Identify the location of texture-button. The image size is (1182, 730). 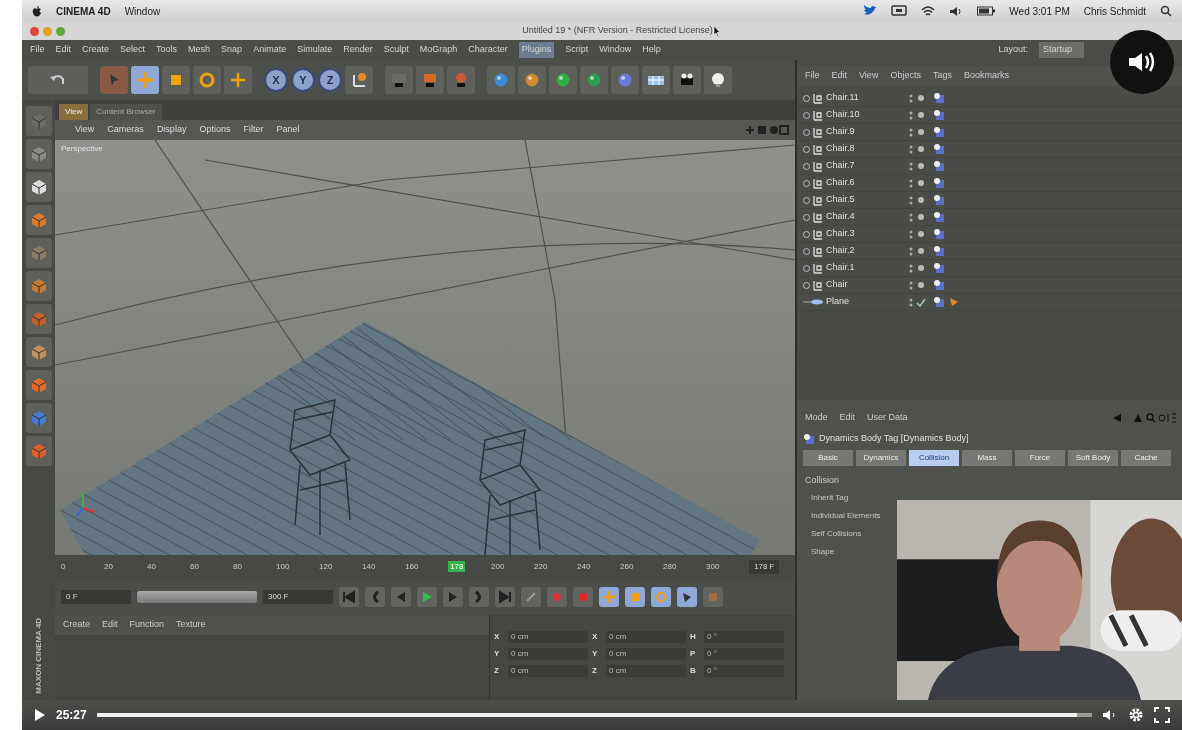
(38, 319).